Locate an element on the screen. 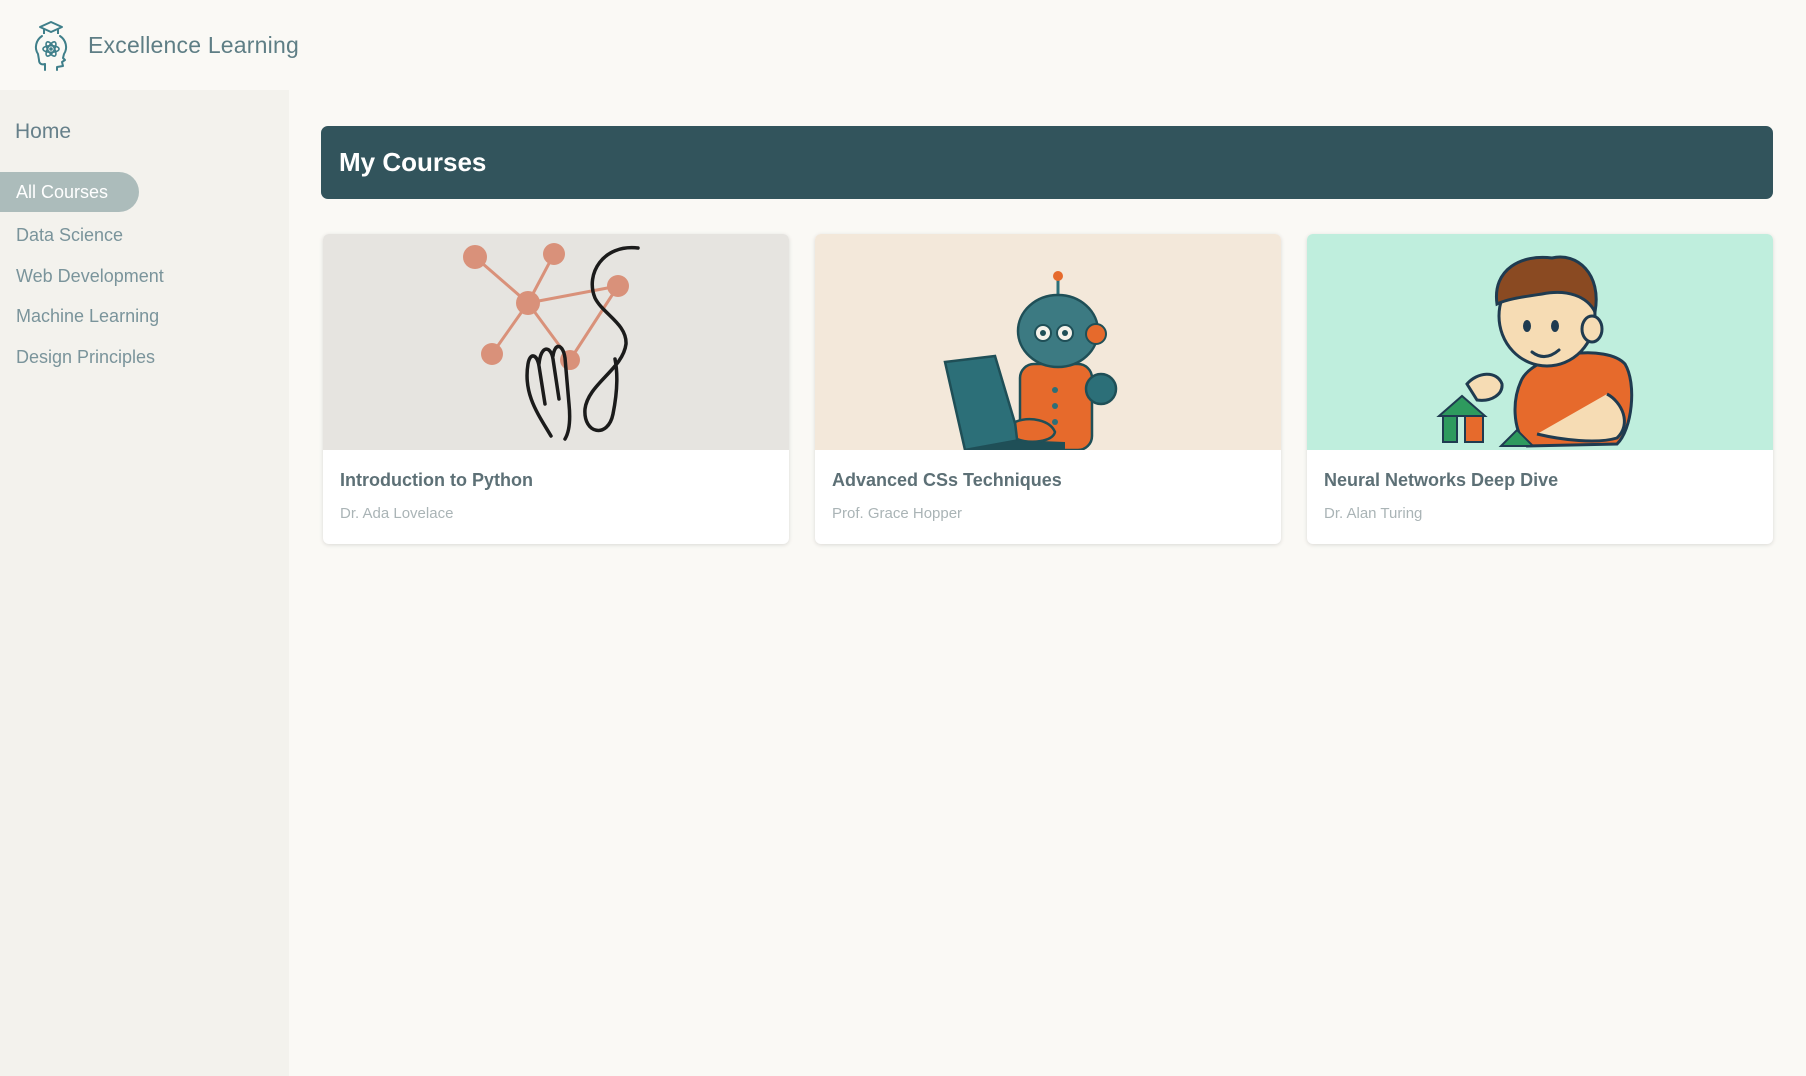  sidebar-home-link: Home is located at coordinates (43, 132).